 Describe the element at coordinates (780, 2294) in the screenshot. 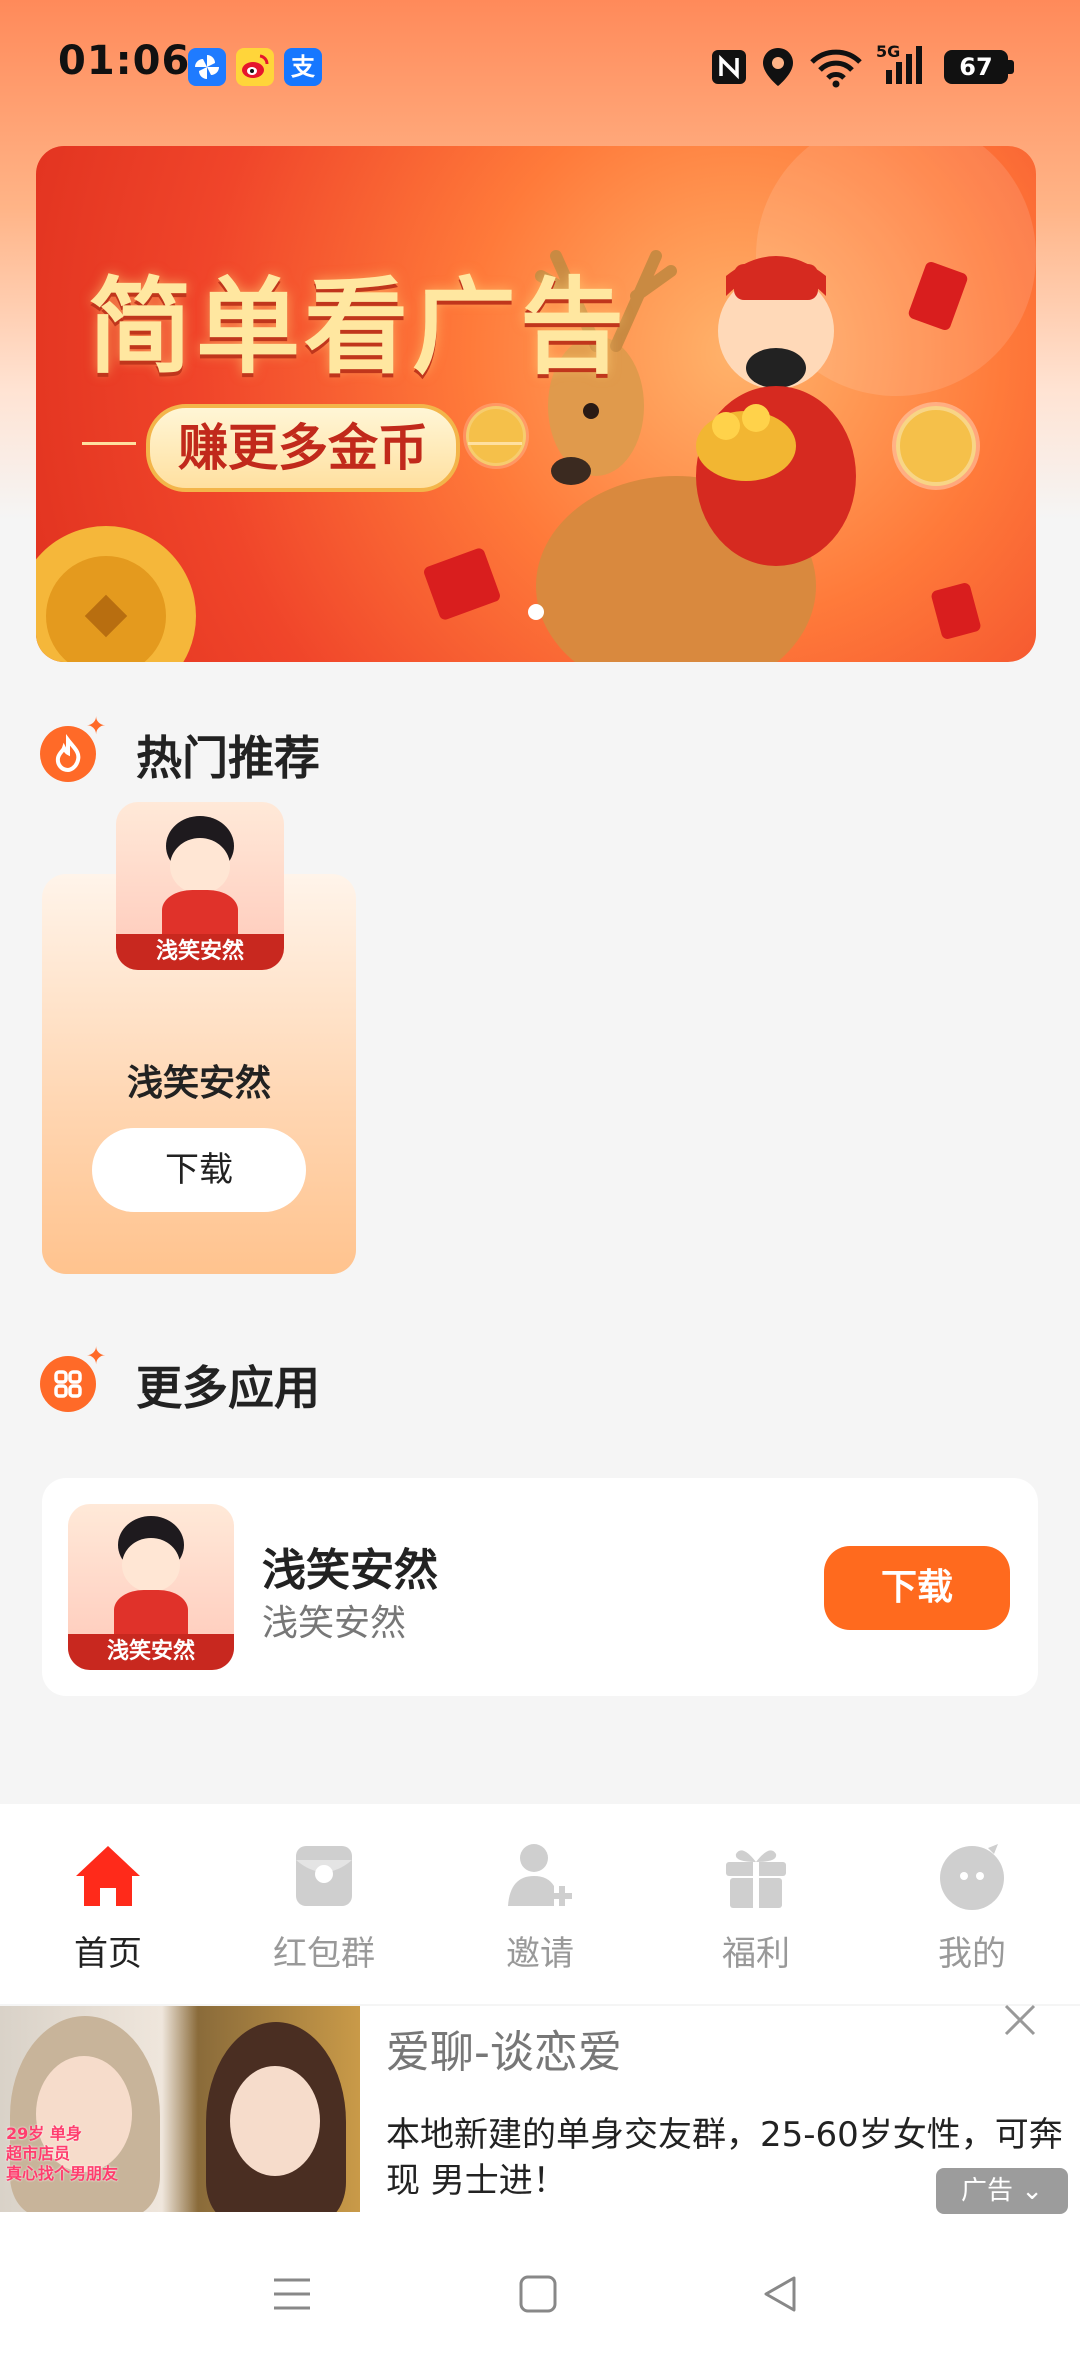

I see `back-icon` at that location.